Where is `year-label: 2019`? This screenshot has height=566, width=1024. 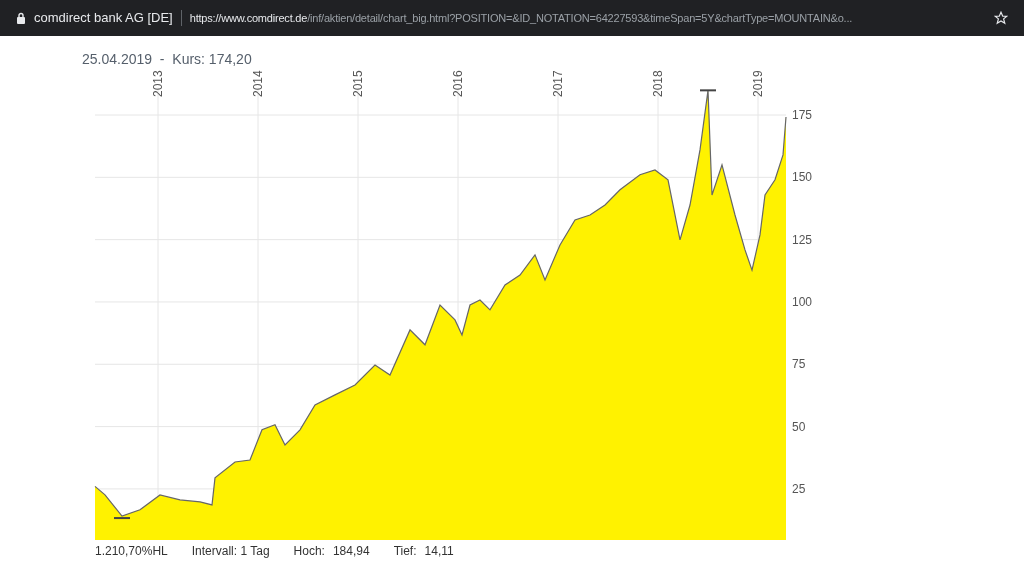
year-label: 2019 is located at coordinates (758, 83).